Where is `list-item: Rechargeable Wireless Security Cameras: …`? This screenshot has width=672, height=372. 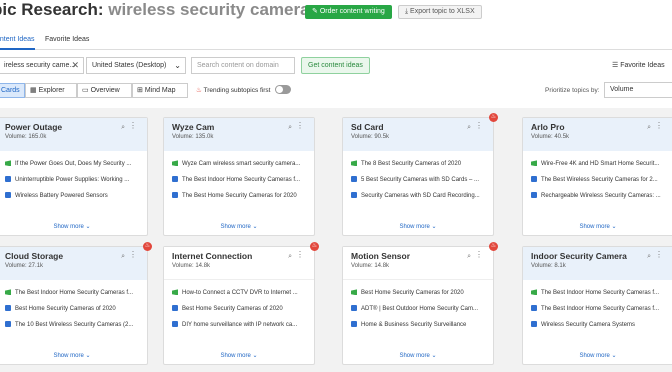 list-item: Rechargeable Wireless Security Cameras: … is located at coordinates (598, 196).